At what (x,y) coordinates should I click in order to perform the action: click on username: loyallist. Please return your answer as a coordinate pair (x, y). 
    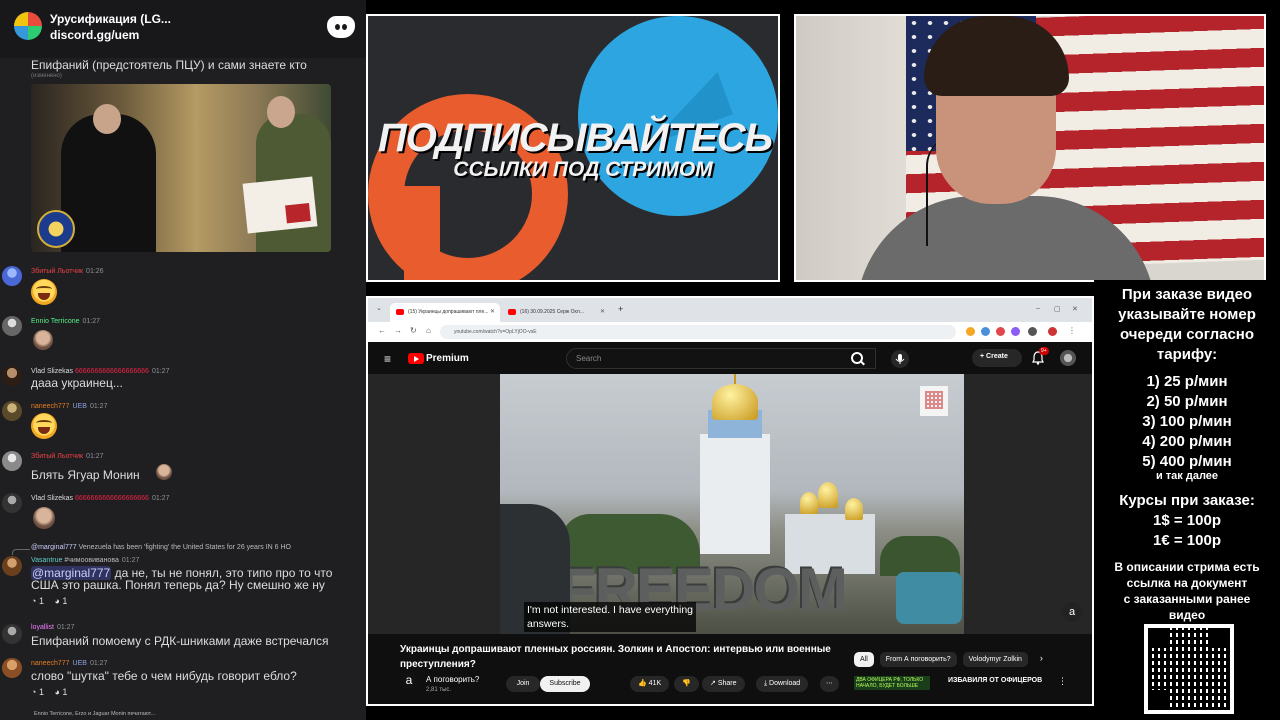
    Looking at the image, I should click on (42, 627).